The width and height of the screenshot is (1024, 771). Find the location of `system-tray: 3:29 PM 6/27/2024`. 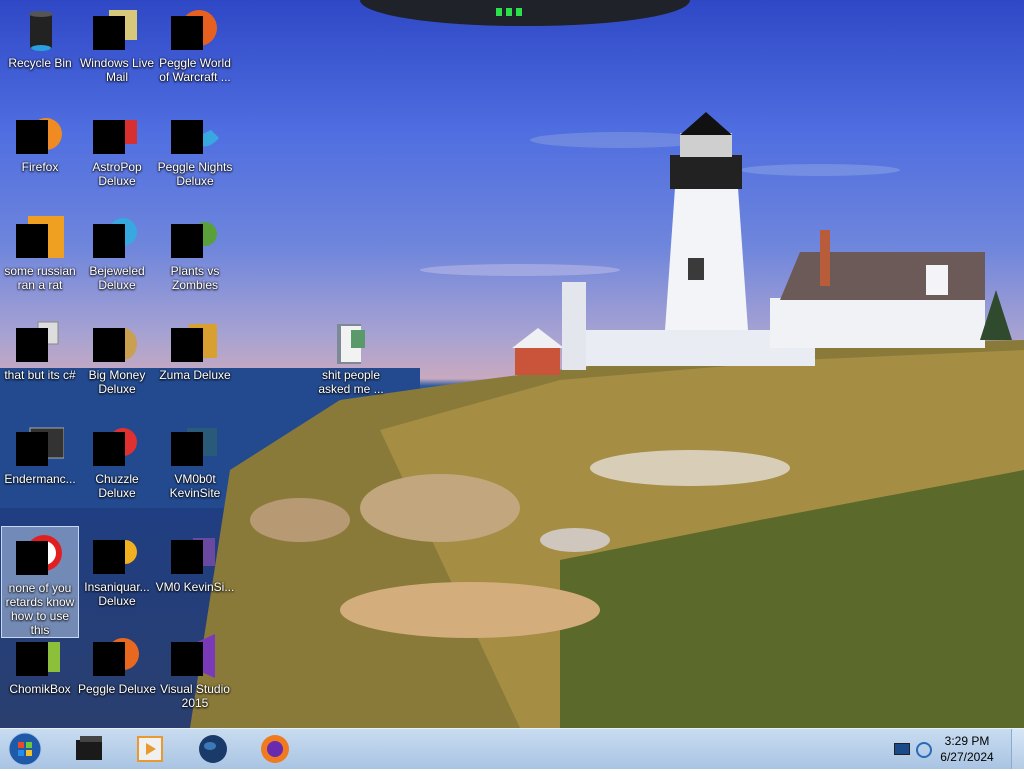

system-tray: 3:29 PM 6/27/2024 is located at coordinates (954, 749).